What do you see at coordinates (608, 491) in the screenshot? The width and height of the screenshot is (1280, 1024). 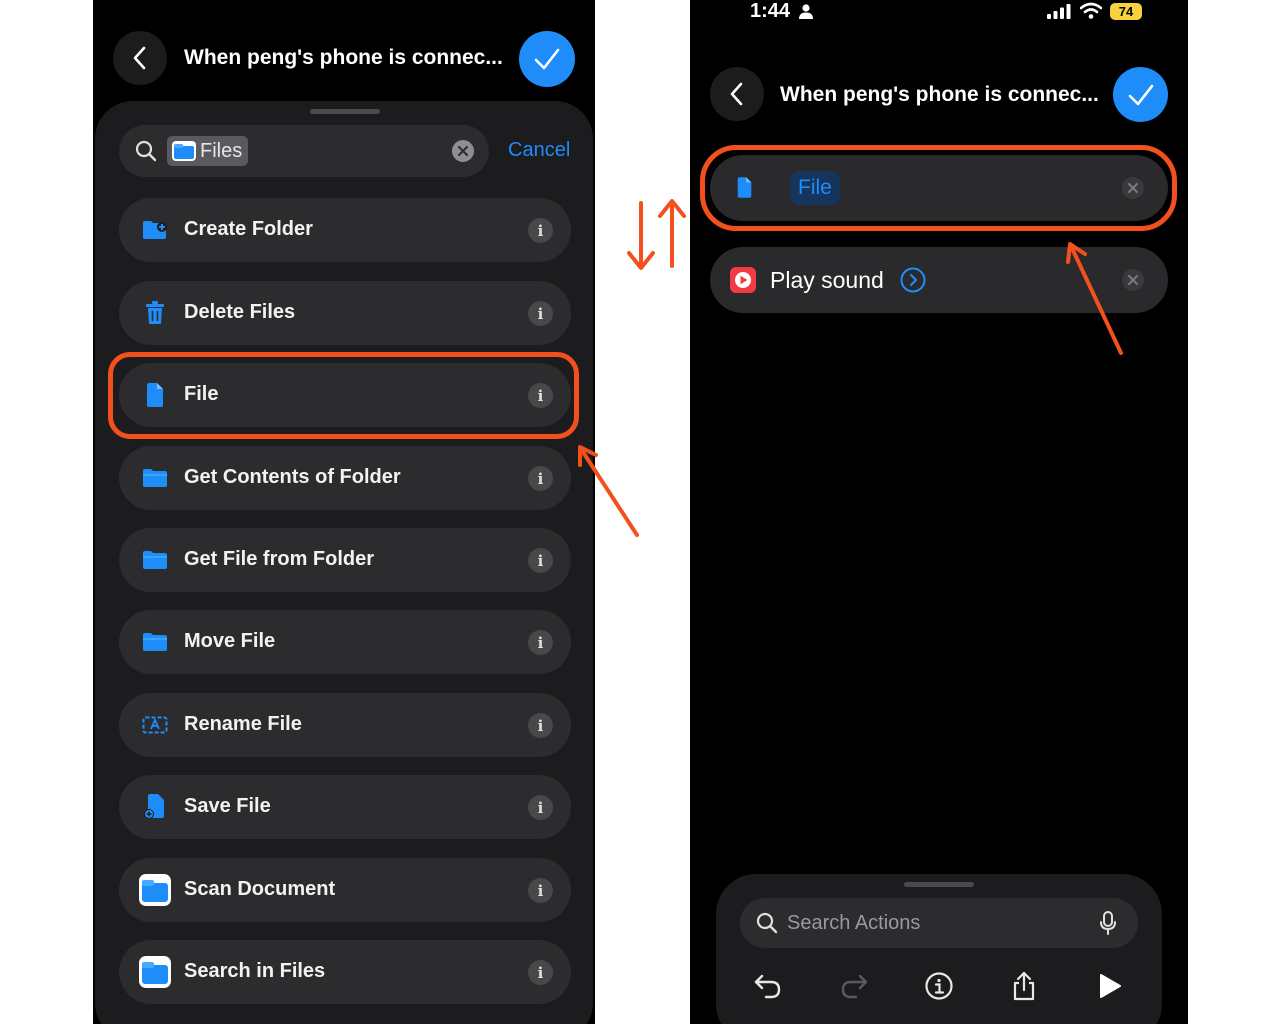 I see `pointer-arrow-left` at bounding box center [608, 491].